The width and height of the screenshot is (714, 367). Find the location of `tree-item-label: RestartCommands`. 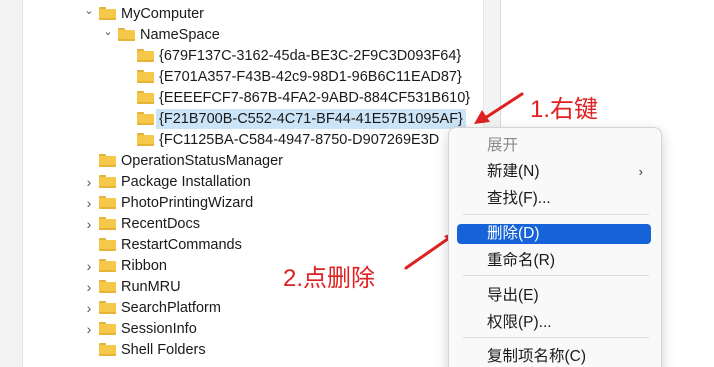

tree-item-label: RestartCommands is located at coordinates (181, 245).